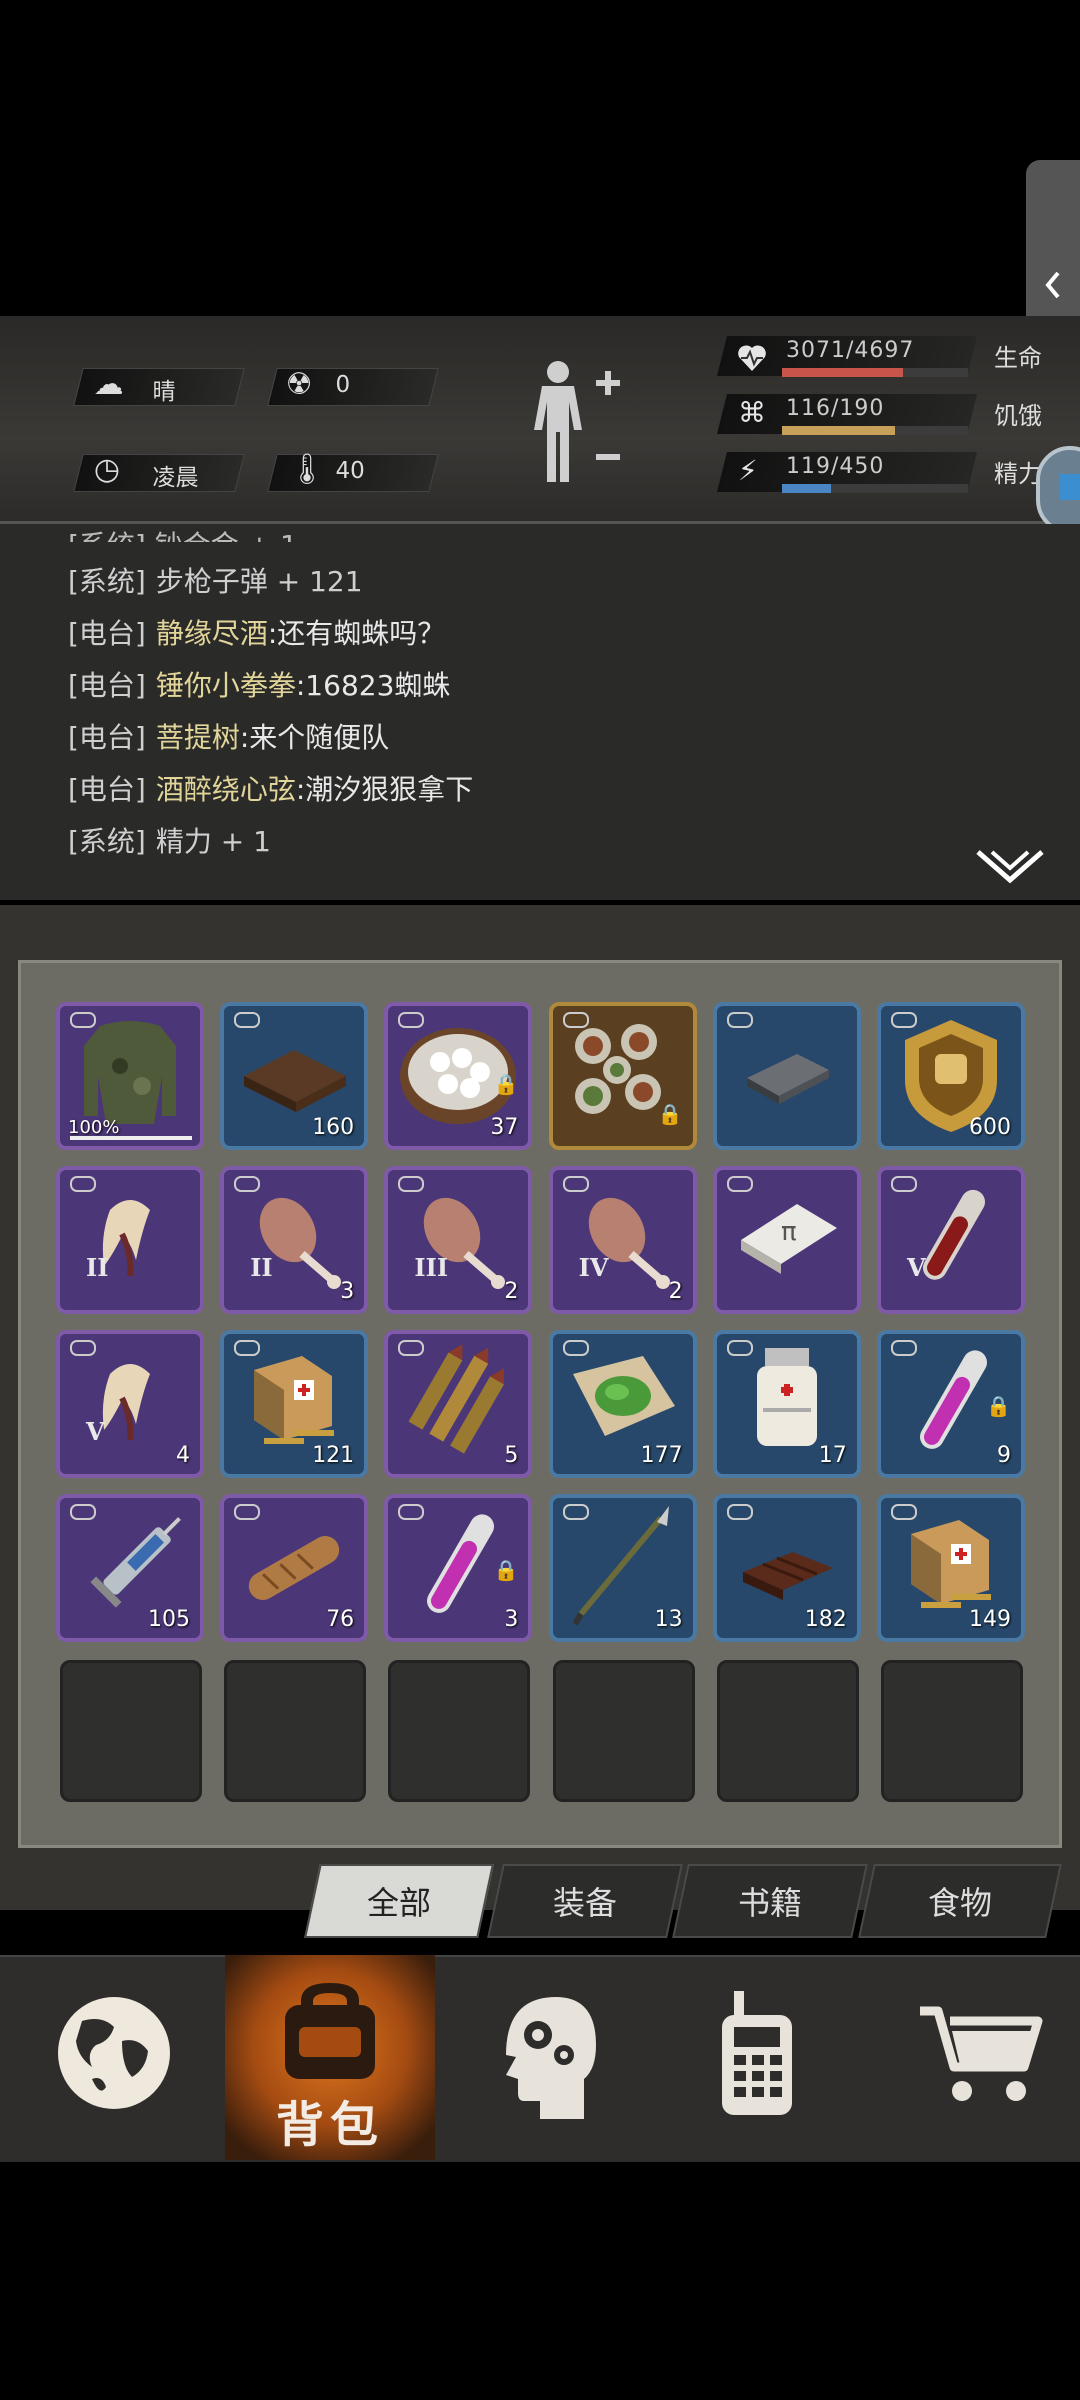 The width and height of the screenshot is (1080, 2400). What do you see at coordinates (130, 1568) in the screenshot?
I see `inventory-slot: 105` at bounding box center [130, 1568].